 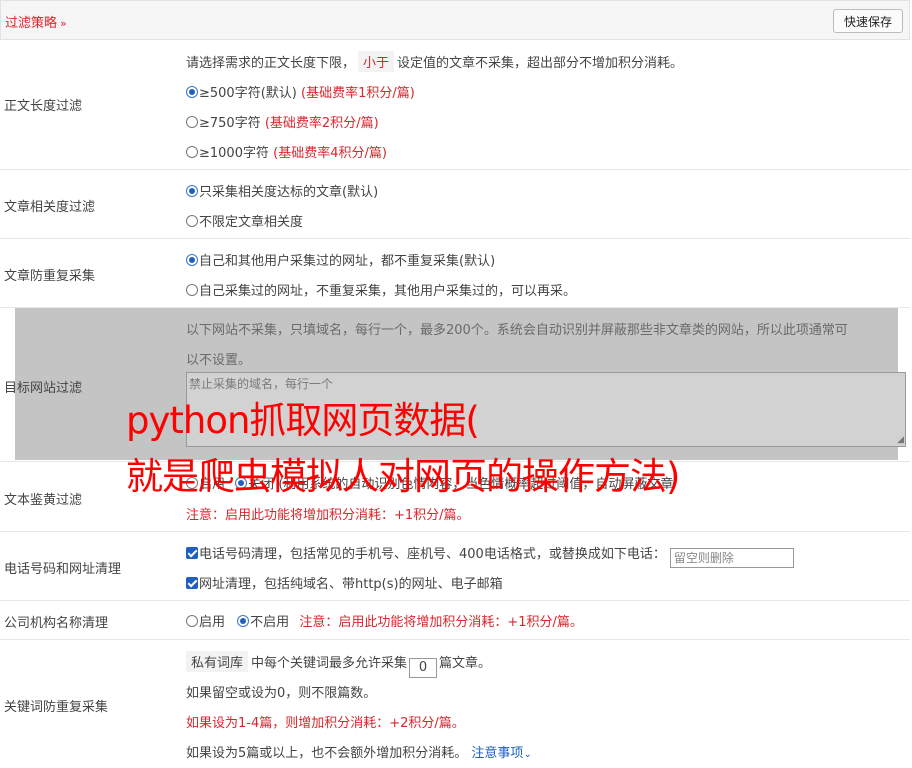 What do you see at coordinates (455, 204) in the screenshot?
I see `relevance-filter-row: 文章相关度过滤 只采集相关度达标的文章(默认) 不限定文章相关度` at bounding box center [455, 204].